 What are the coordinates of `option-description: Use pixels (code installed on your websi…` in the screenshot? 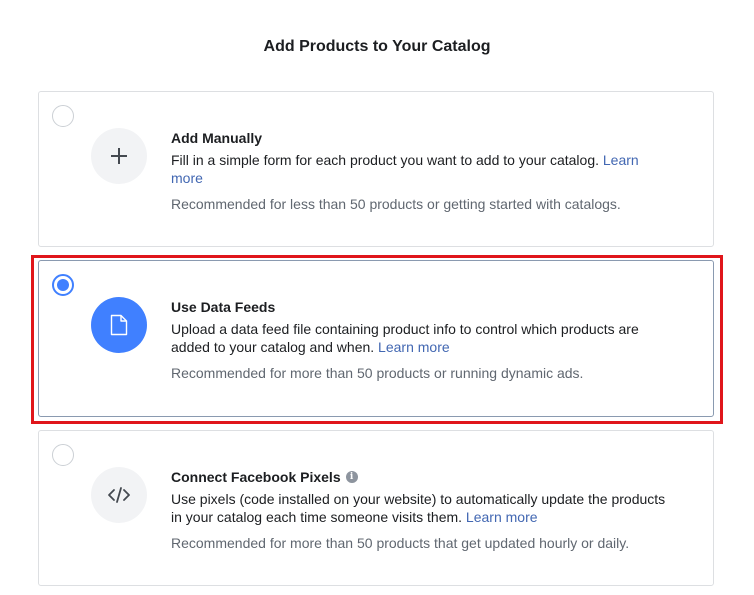 It's located at (421, 508).